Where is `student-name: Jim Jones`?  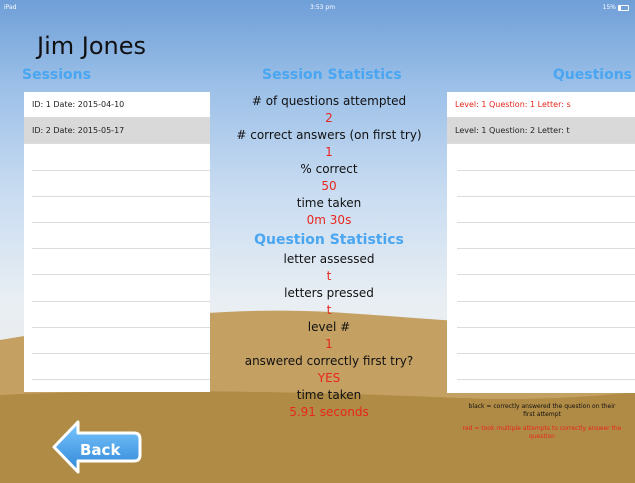
student-name: Jim Jones is located at coordinates (91, 46).